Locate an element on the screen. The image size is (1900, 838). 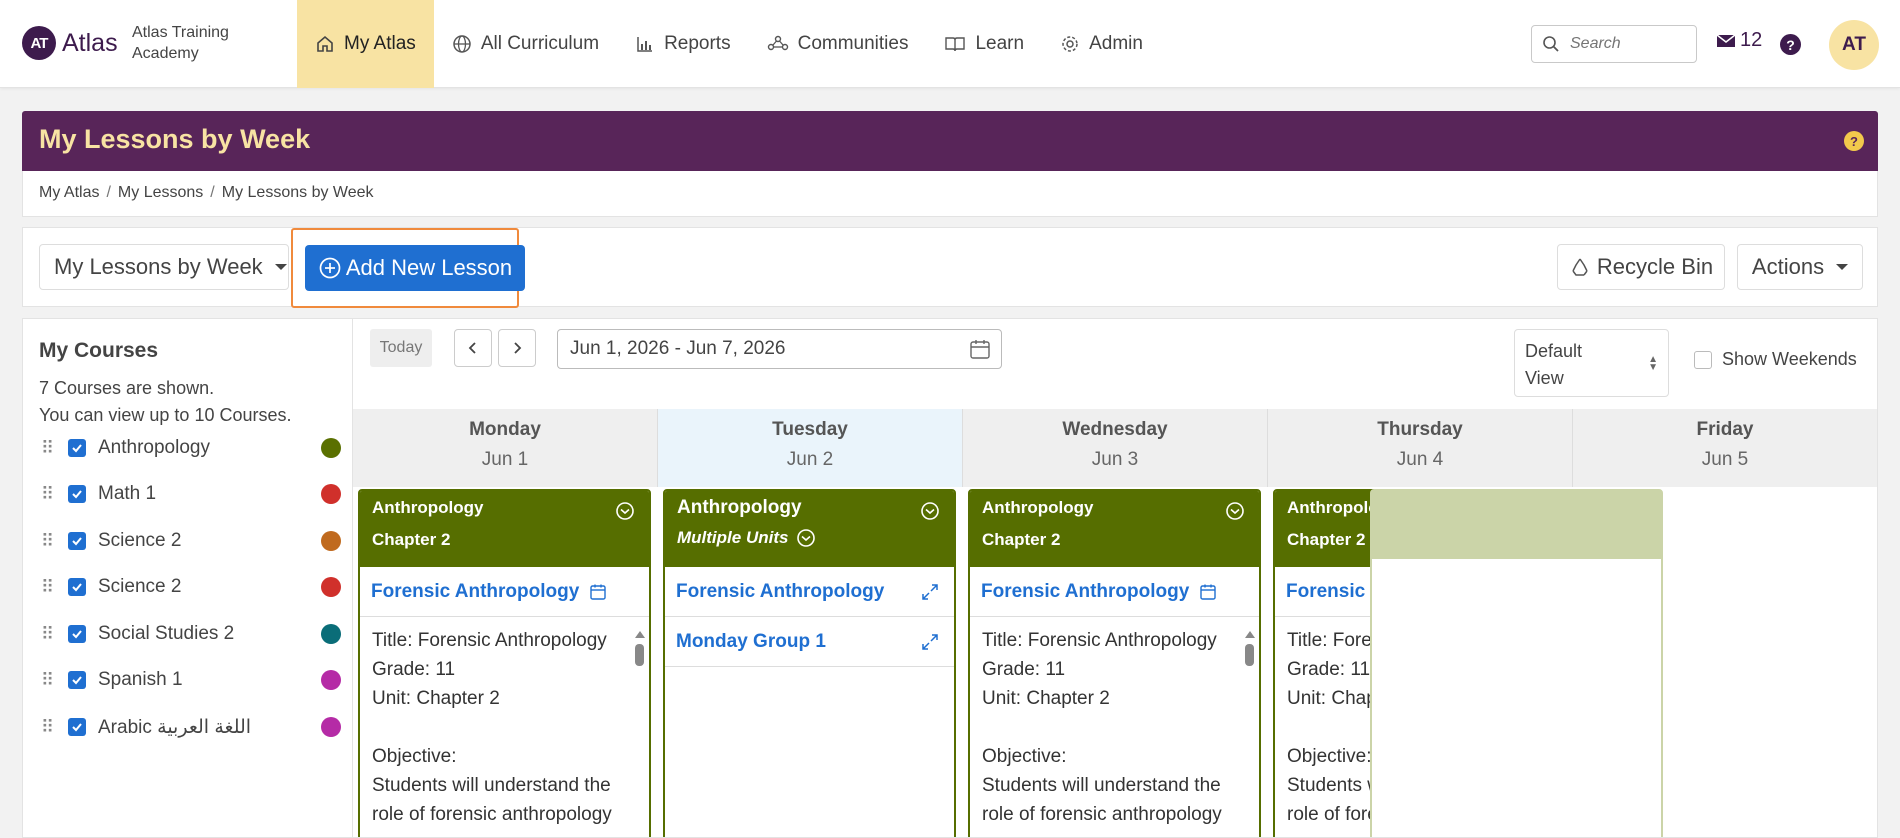
chevron-left-icon is located at coordinates (472, 348).